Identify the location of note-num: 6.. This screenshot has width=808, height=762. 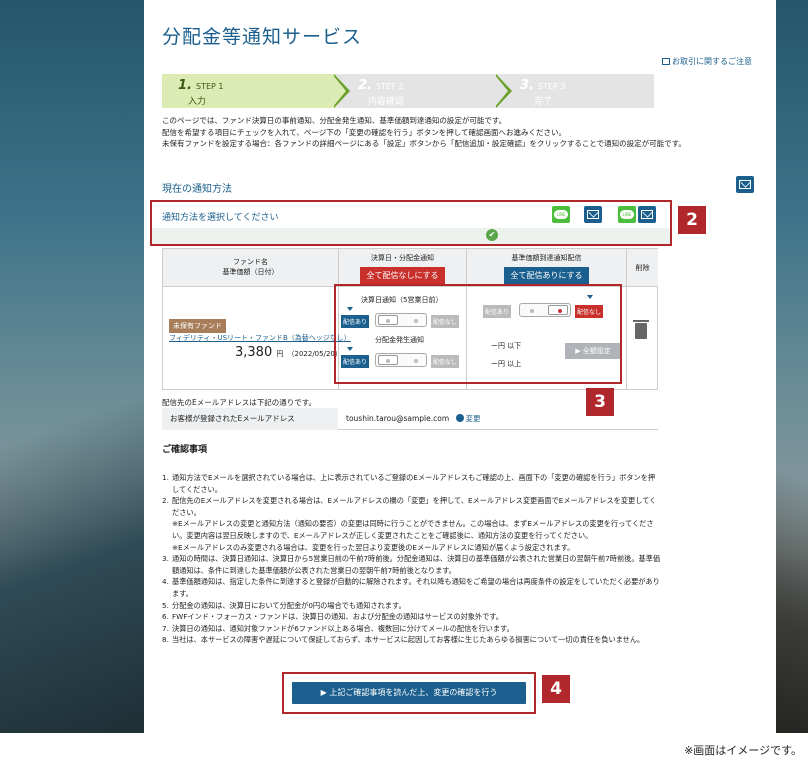
(165, 617).